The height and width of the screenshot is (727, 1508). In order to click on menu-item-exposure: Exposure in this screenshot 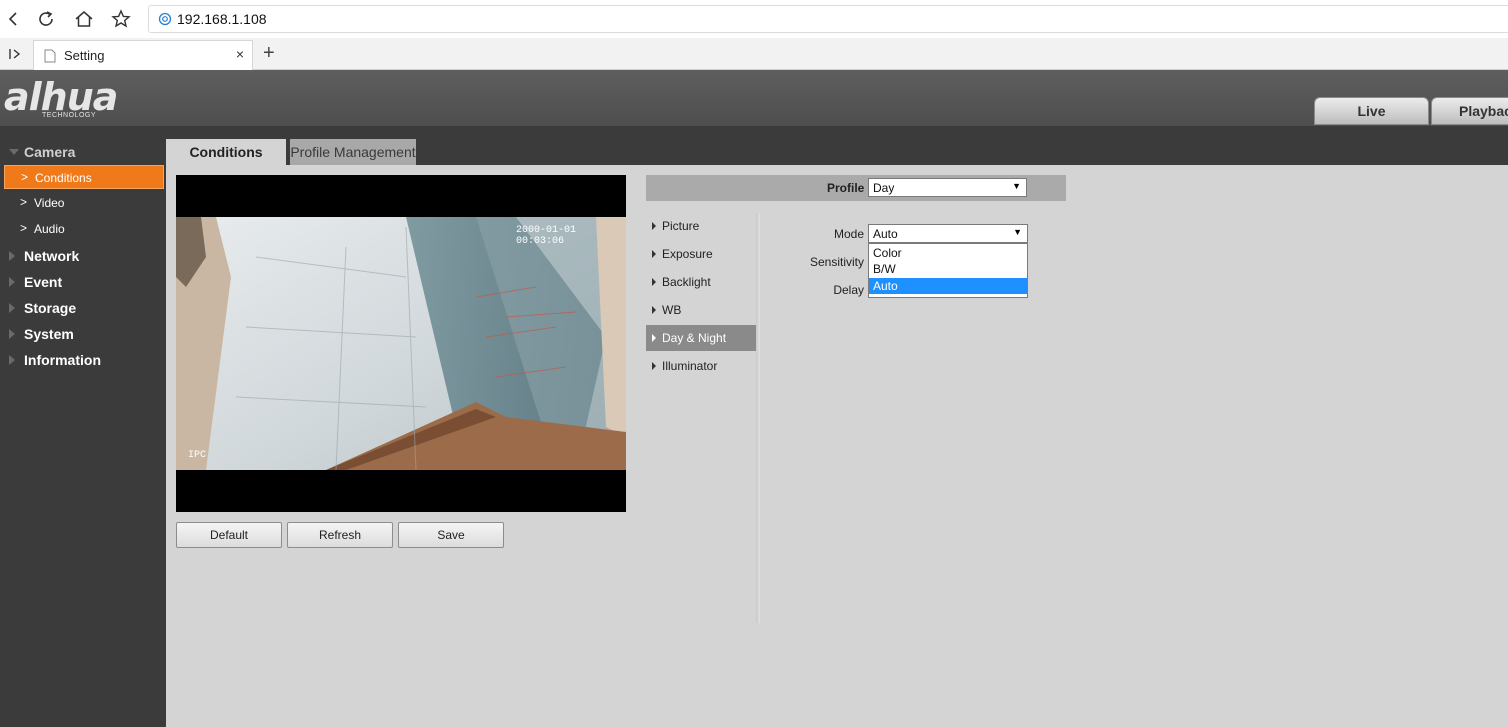, I will do `click(701, 254)`.